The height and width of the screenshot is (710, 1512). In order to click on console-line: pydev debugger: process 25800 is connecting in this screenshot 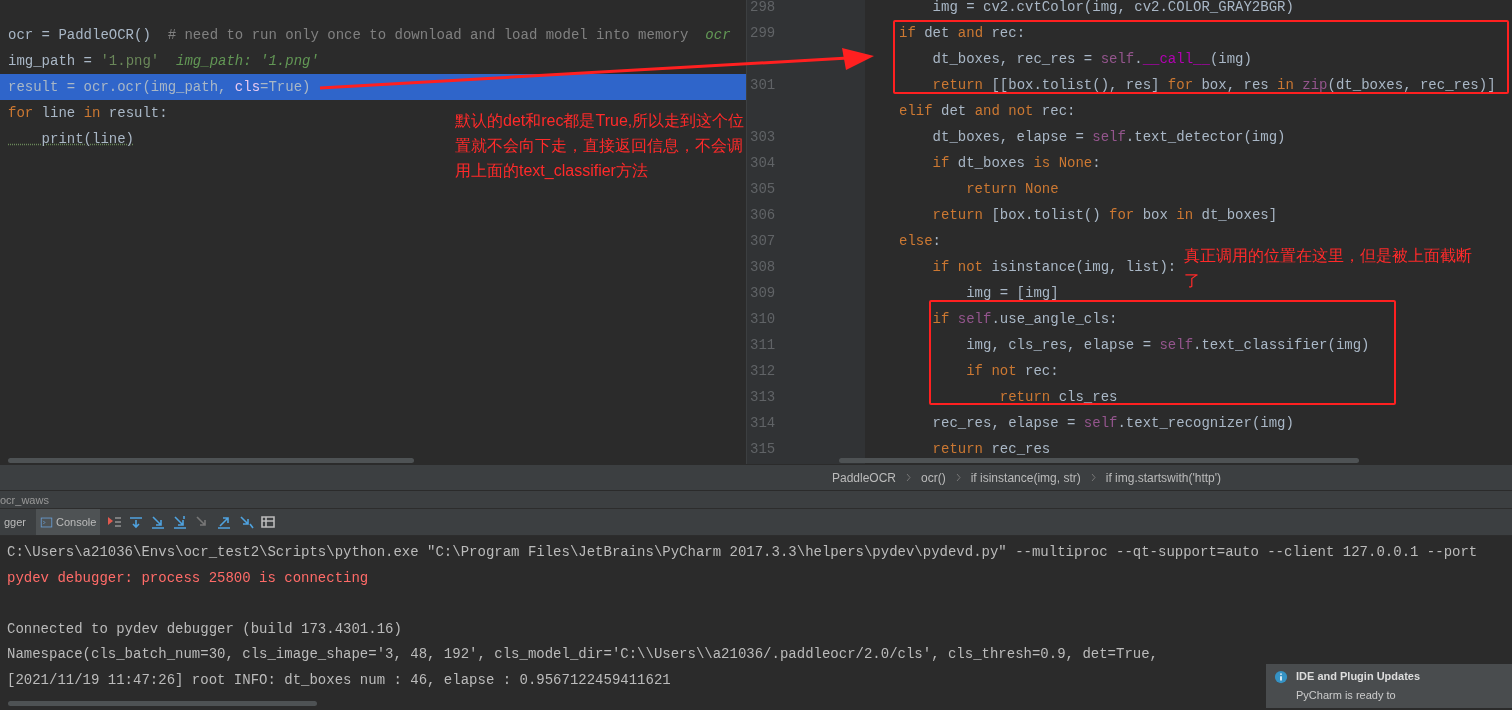, I will do `click(187, 578)`.